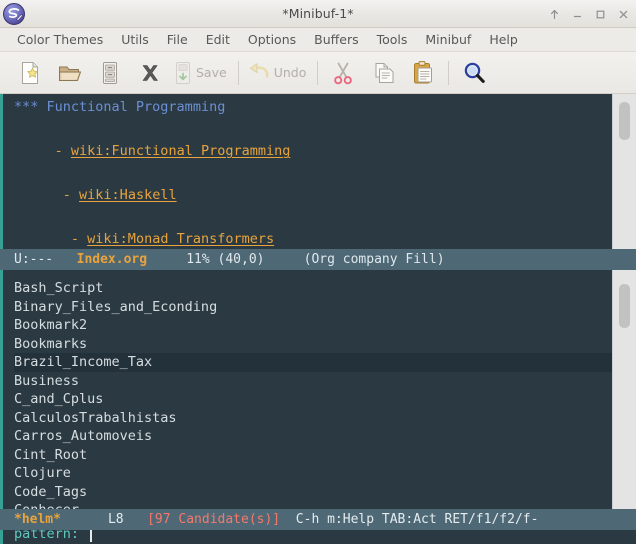 The image size is (636, 544). I want to click on emacs-icon, so click(14, 14).